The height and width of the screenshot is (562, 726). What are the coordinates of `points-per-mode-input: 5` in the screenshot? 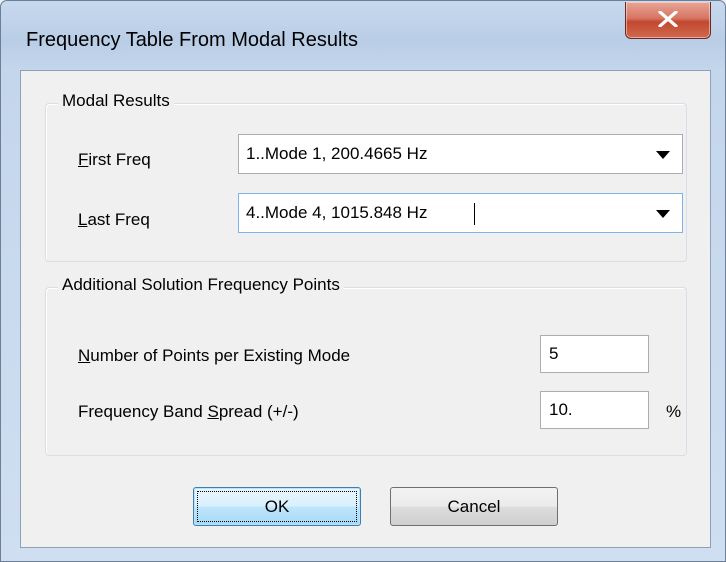 It's located at (594, 354).